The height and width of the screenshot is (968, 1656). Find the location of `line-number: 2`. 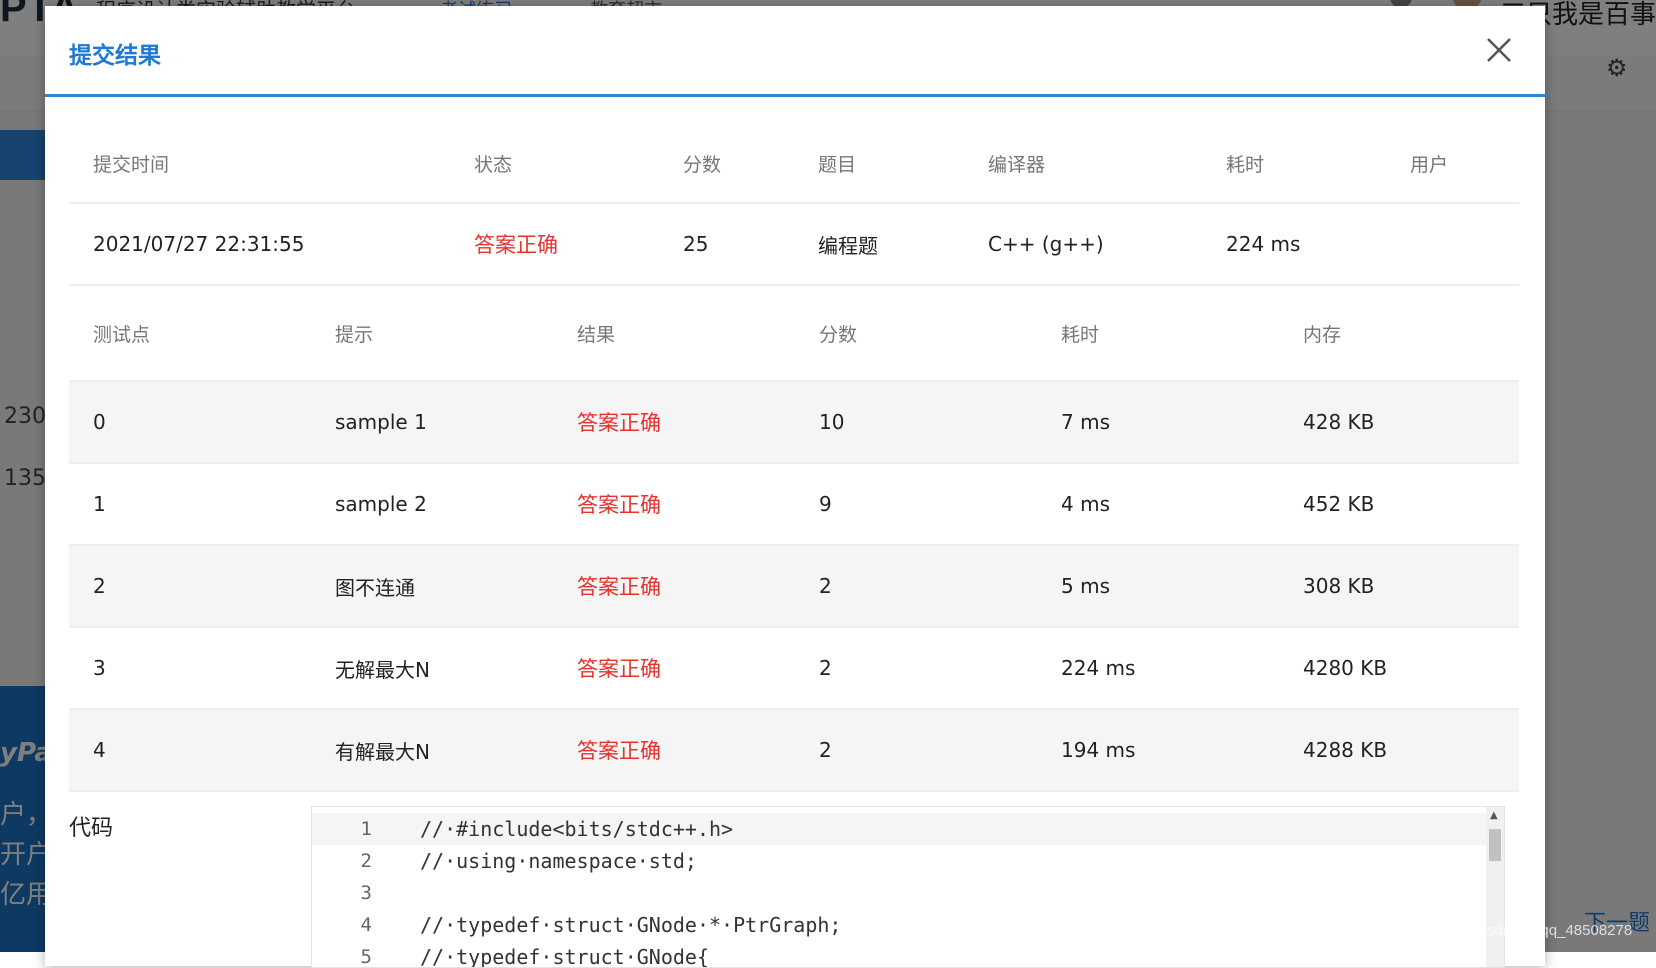

line-number: 2 is located at coordinates (366, 861).